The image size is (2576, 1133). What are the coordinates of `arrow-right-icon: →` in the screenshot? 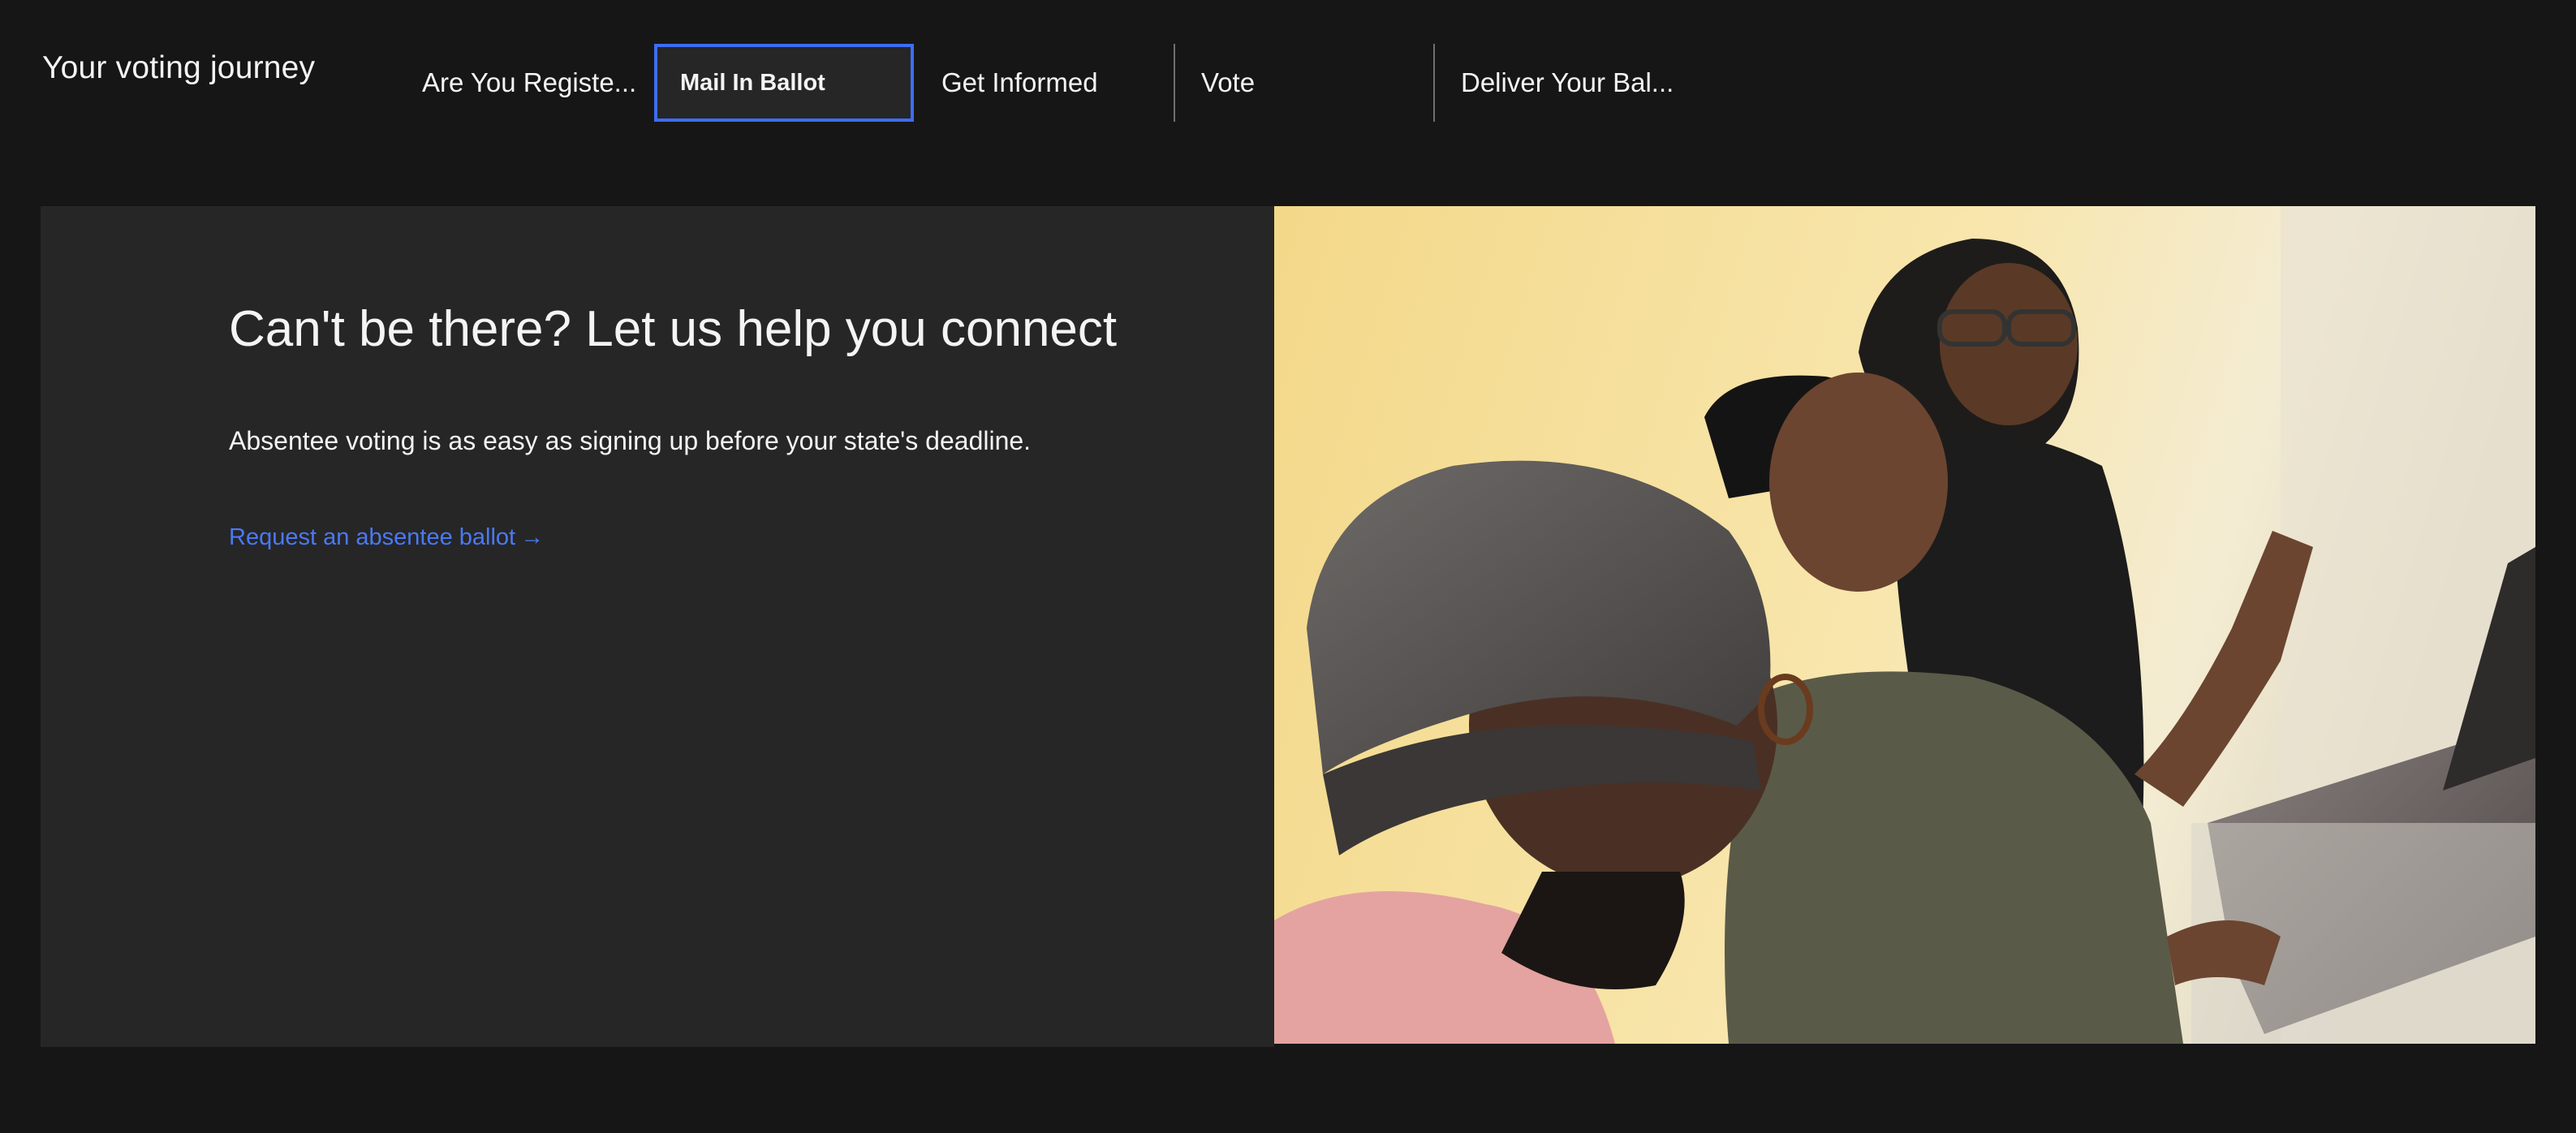 It's located at (532, 537).